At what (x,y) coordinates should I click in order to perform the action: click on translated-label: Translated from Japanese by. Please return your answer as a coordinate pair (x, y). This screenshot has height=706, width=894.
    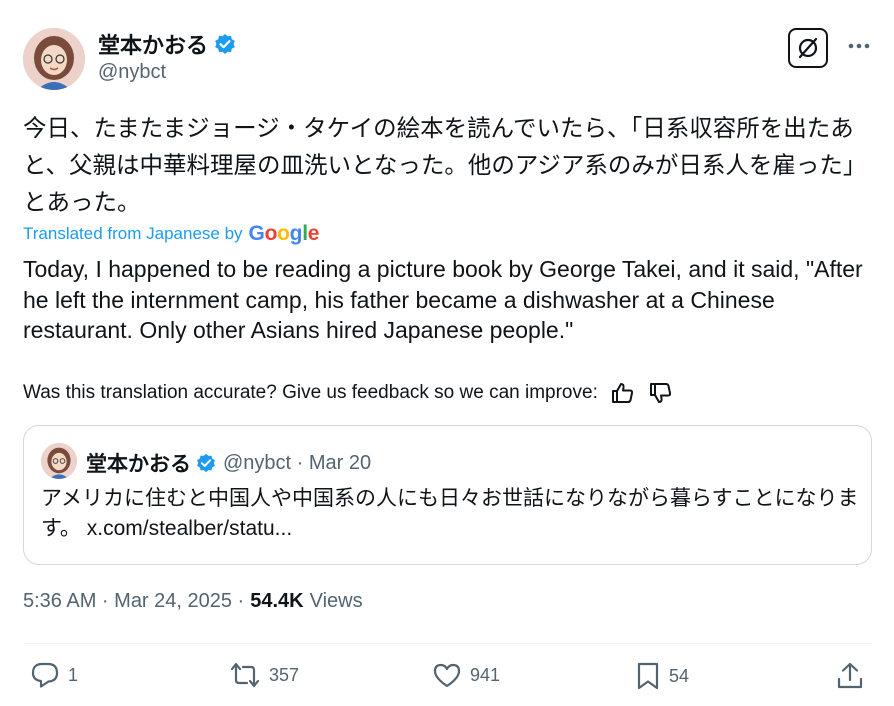
    Looking at the image, I should click on (133, 233).